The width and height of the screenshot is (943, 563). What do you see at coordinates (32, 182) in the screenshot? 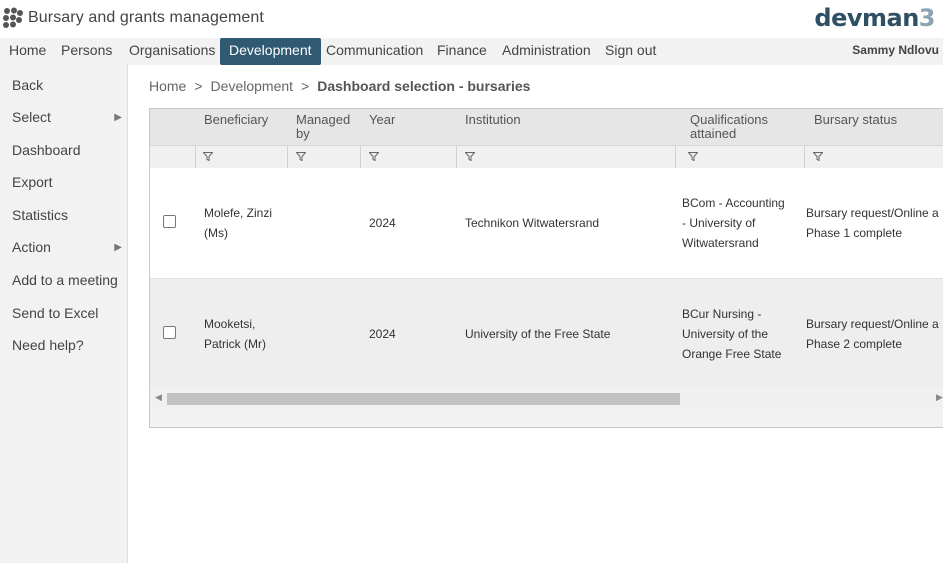
I see `sidebar-item-label: Export` at bounding box center [32, 182].